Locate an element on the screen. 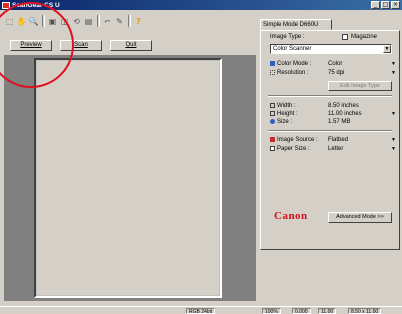  help-icon: ? is located at coordinates (138, 21).